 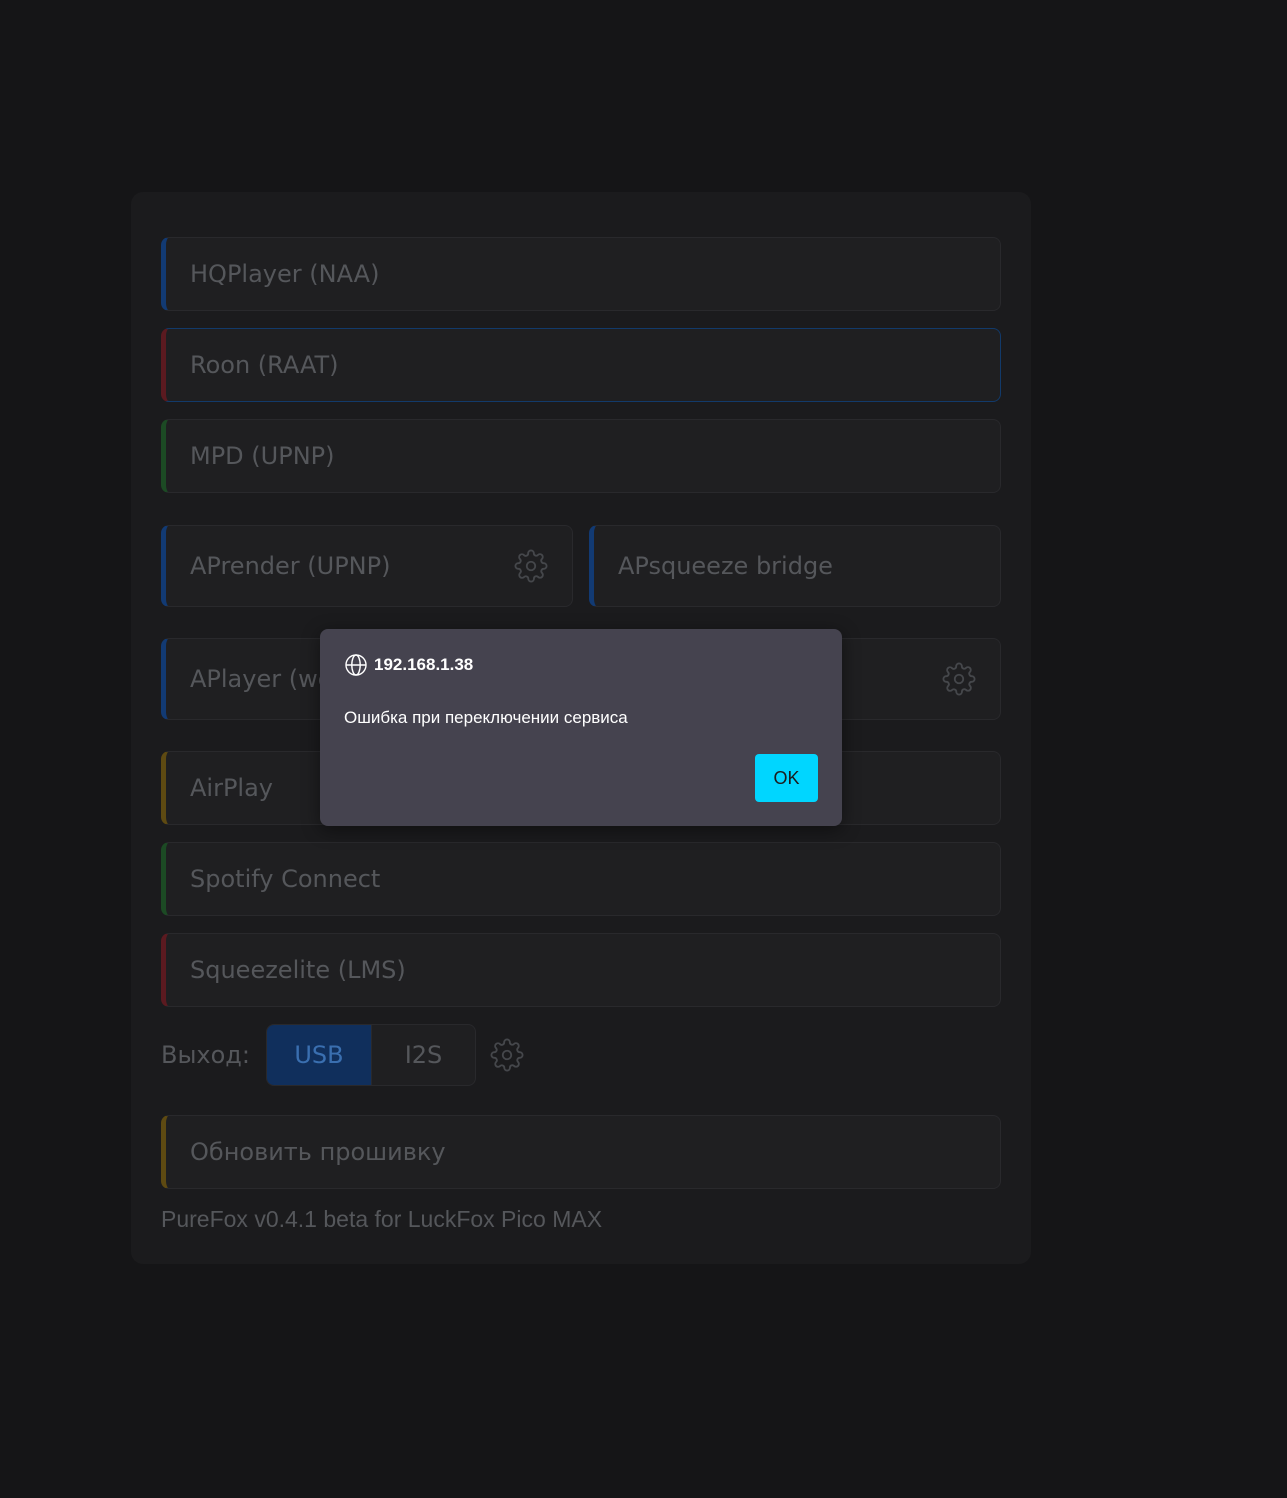 What do you see at coordinates (581, 970) in the screenshot?
I see `service-squeezelite: Squeezelite (LMS)` at bounding box center [581, 970].